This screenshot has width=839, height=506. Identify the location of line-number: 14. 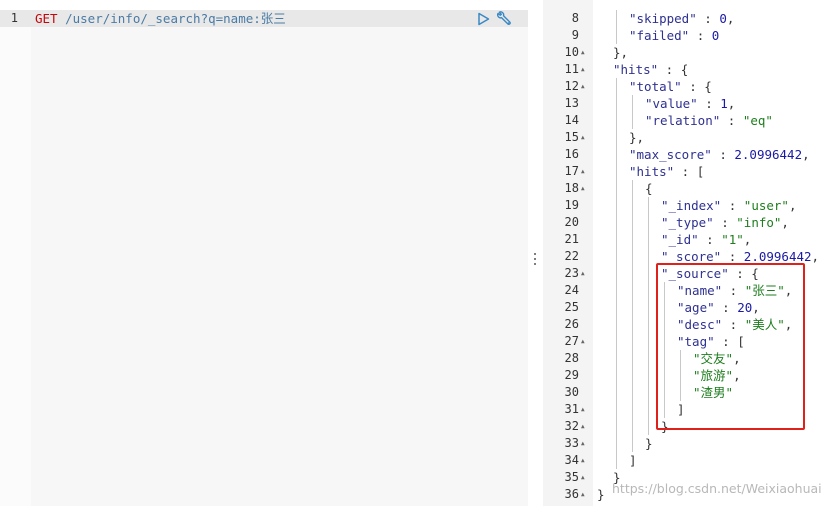
(571, 120).